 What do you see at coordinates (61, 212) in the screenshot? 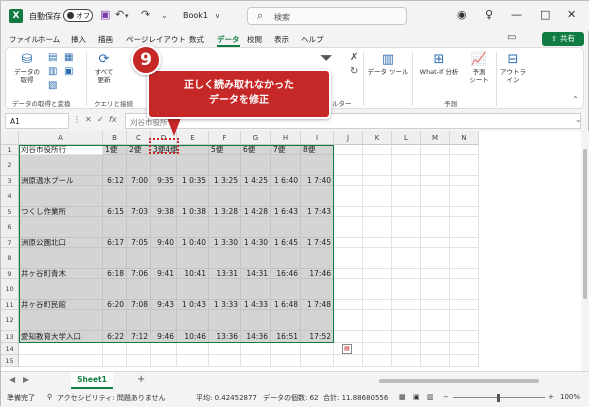
I see `sheet-cell: つくし作業所` at bounding box center [61, 212].